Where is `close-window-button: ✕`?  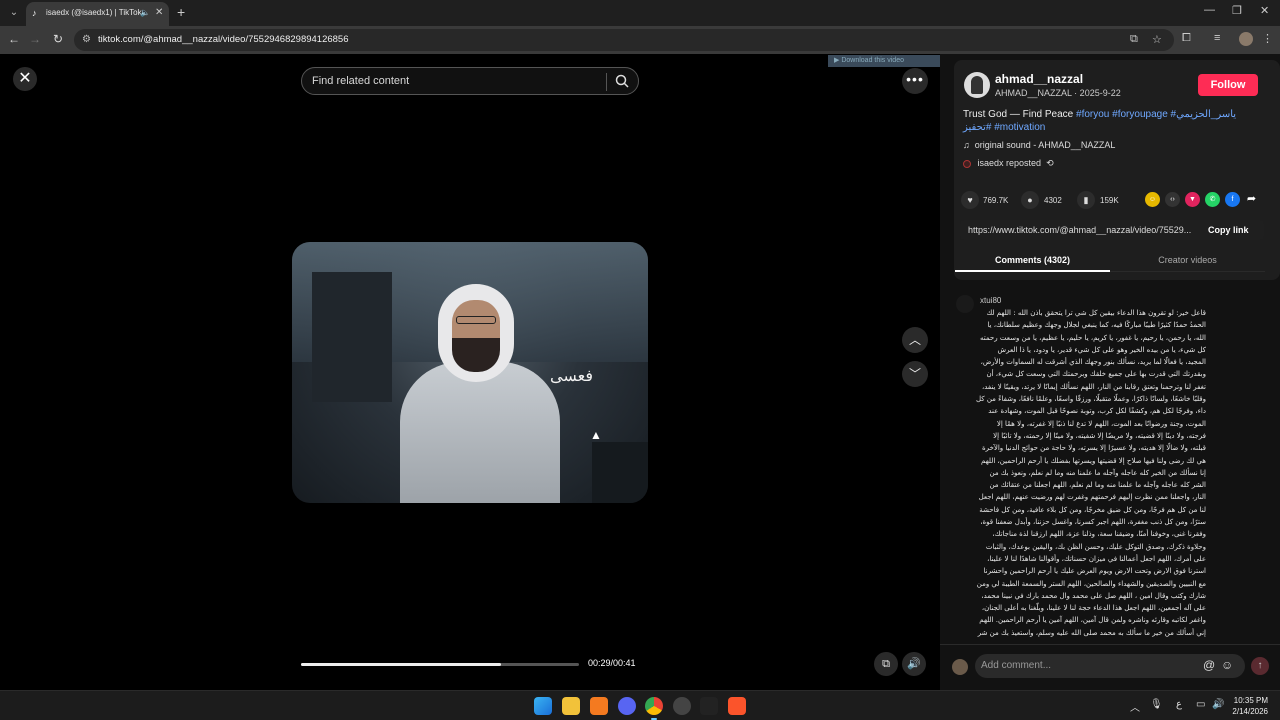 close-window-button: ✕ is located at coordinates (1264, 10).